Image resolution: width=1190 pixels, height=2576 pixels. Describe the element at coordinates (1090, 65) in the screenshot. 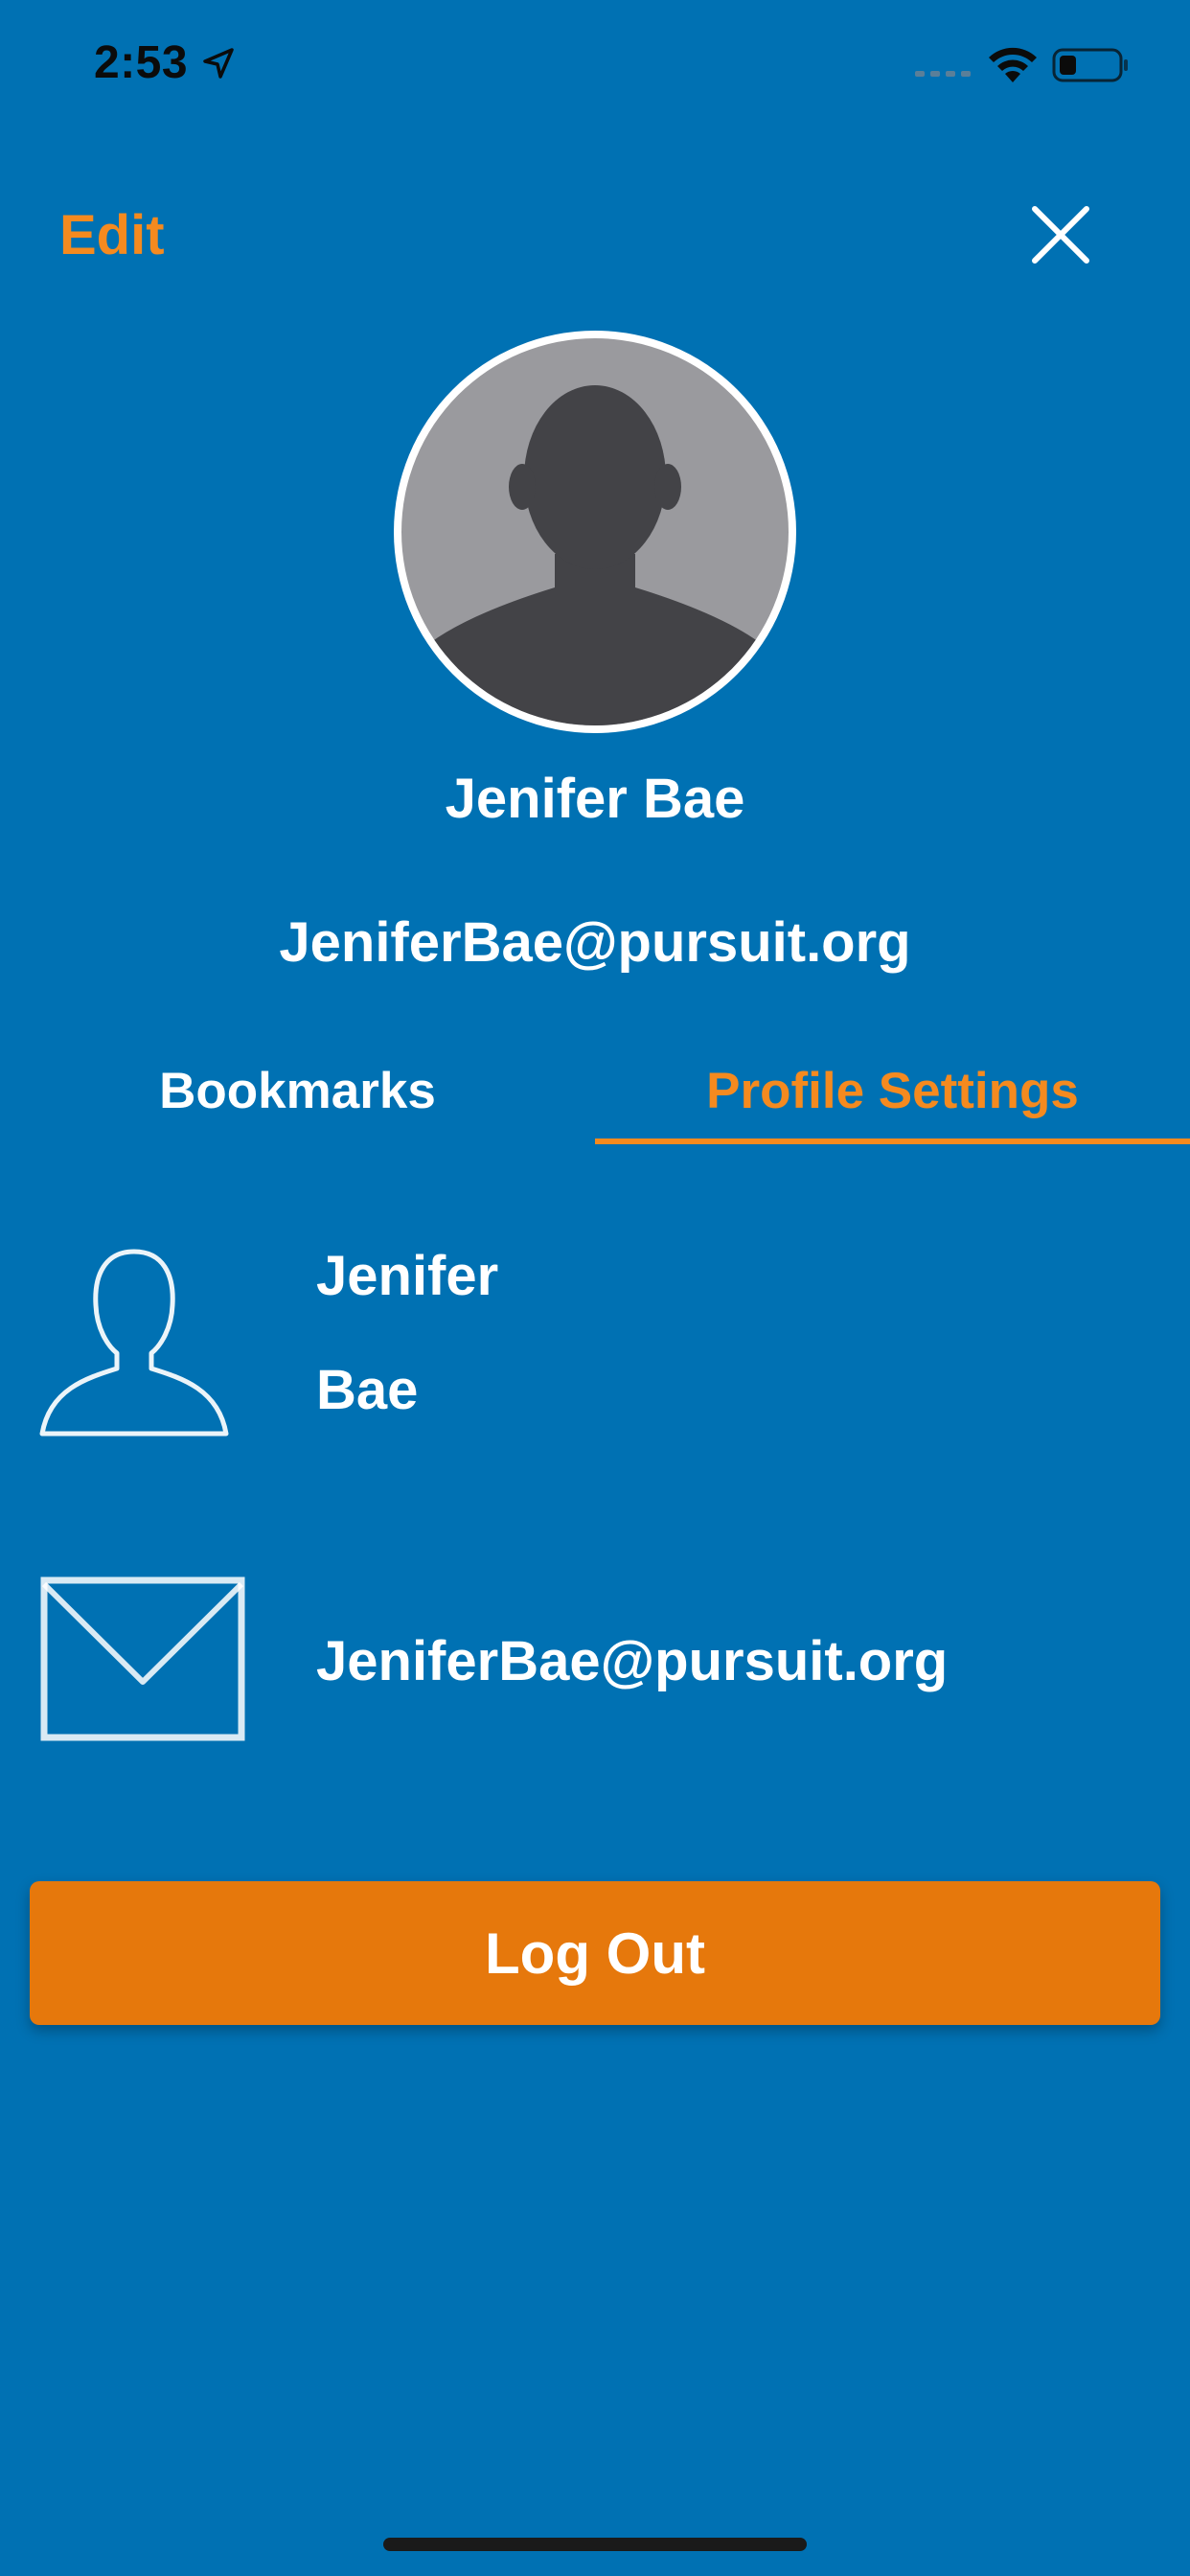

I see `battery-icon` at that location.